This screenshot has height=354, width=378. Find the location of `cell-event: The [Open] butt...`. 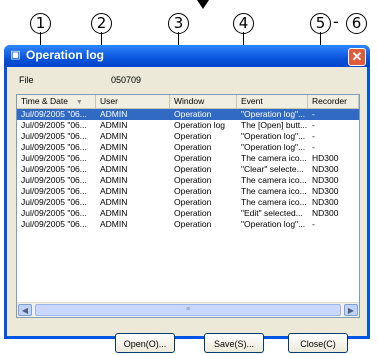

cell-event: The [Open] butt... is located at coordinates (274, 125).